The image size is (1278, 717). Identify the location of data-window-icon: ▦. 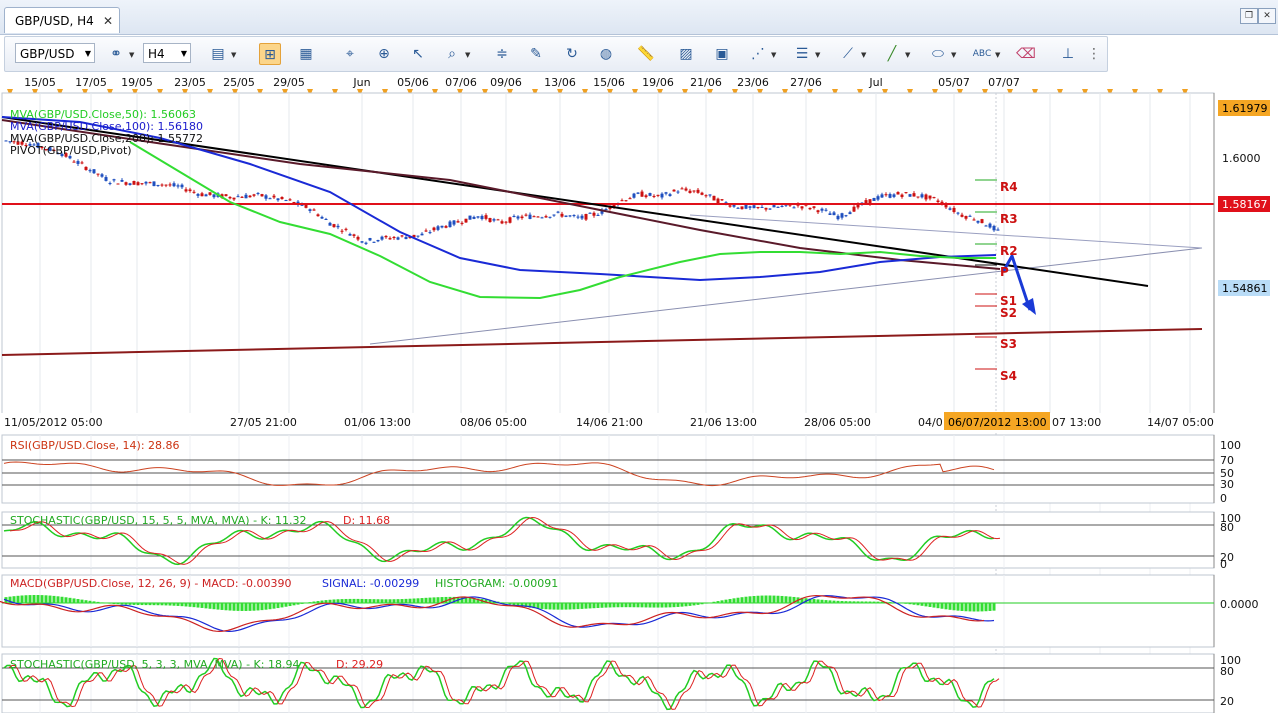
(306, 54).